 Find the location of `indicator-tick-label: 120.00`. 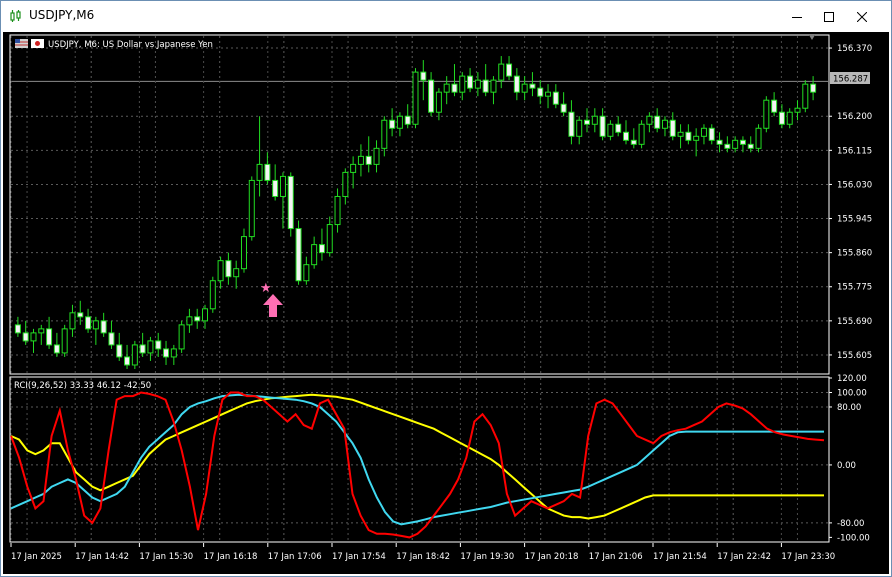

indicator-tick-label: 120.00 is located at coordinates (852, 379).